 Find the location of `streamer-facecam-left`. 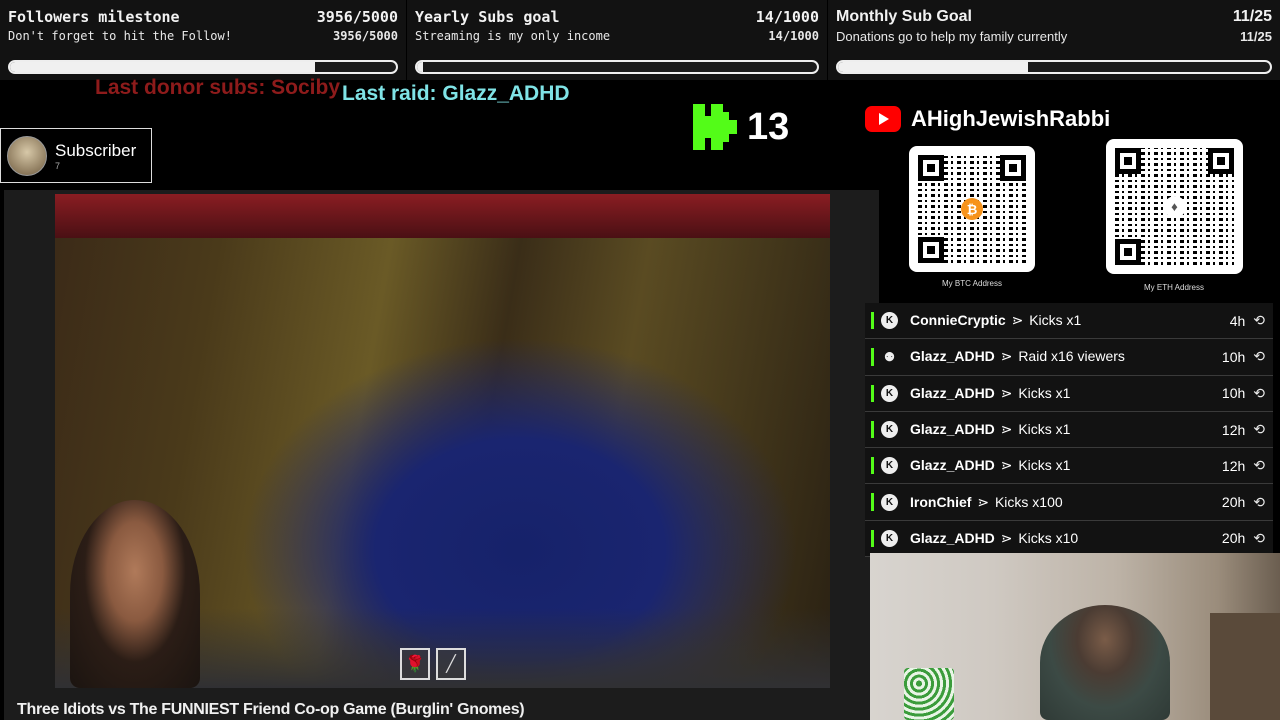

streamer-facecam-left is located at coordinates (135, 594).